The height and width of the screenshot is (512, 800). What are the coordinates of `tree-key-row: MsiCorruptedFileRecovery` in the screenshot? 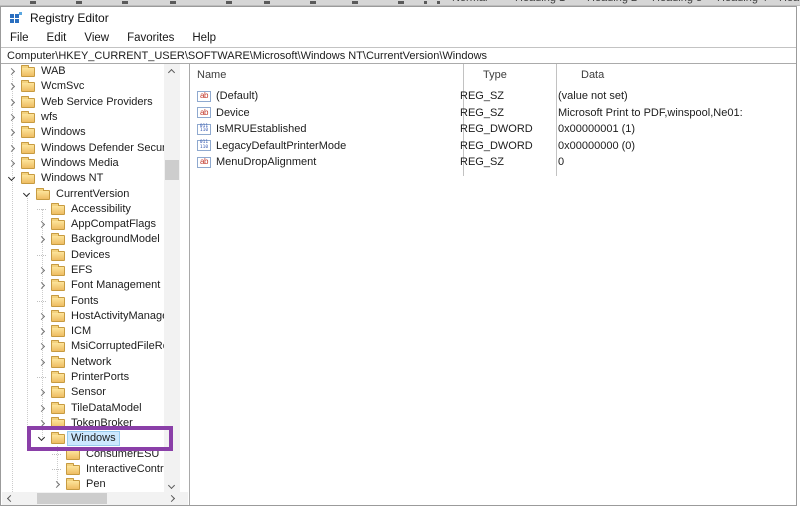 It's located at (83, 346).